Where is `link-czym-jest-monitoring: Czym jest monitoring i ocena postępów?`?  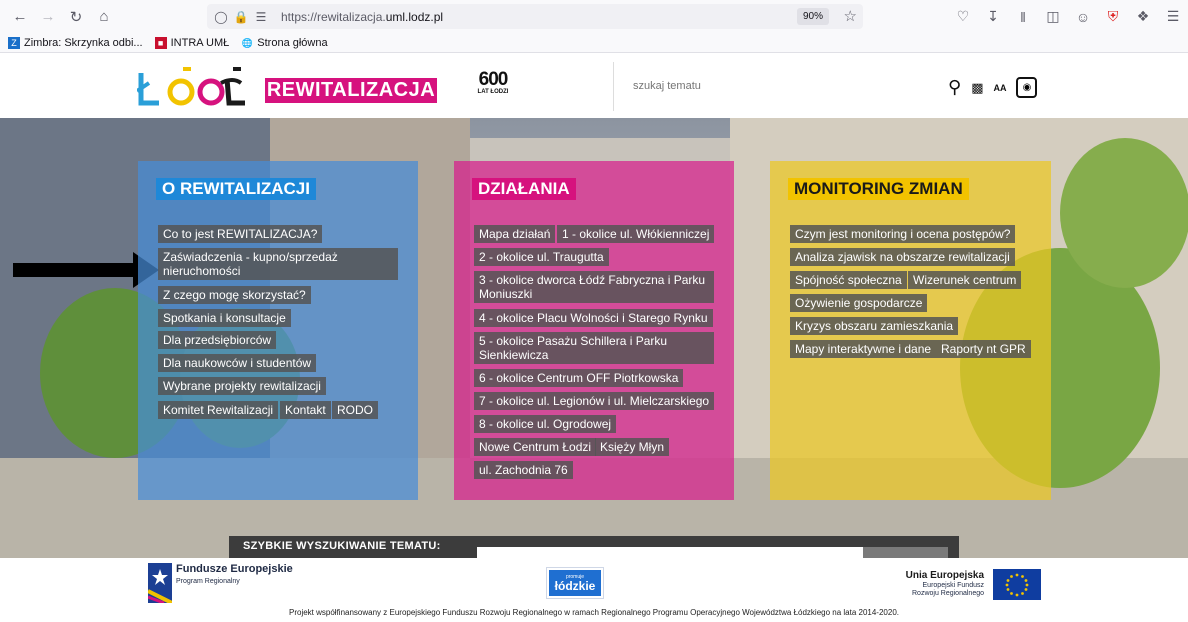 link-czym-jest-monitoring: Czym jest monitoring i ocena postępów? is located at coordinates (903, 234).